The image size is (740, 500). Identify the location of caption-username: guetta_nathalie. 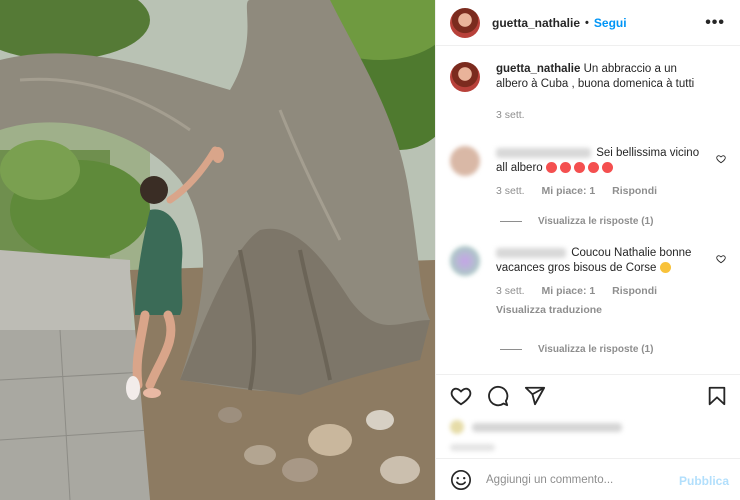
(538, 69).